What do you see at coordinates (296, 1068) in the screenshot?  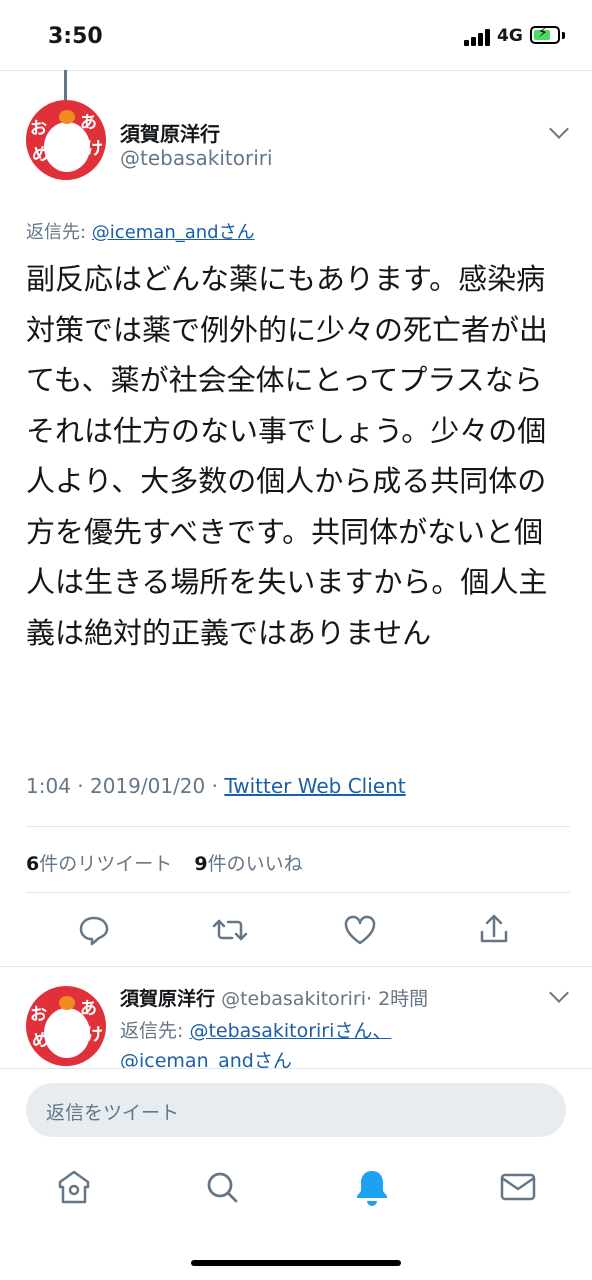 I see `compose-divider` at bounding box center [296, 1068].